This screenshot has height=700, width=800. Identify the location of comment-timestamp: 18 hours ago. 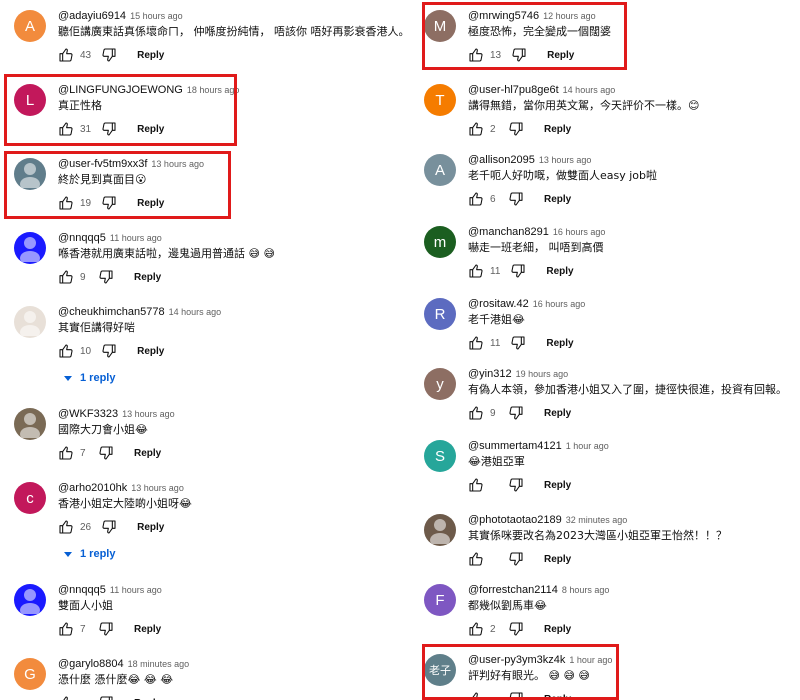
(213, 90).